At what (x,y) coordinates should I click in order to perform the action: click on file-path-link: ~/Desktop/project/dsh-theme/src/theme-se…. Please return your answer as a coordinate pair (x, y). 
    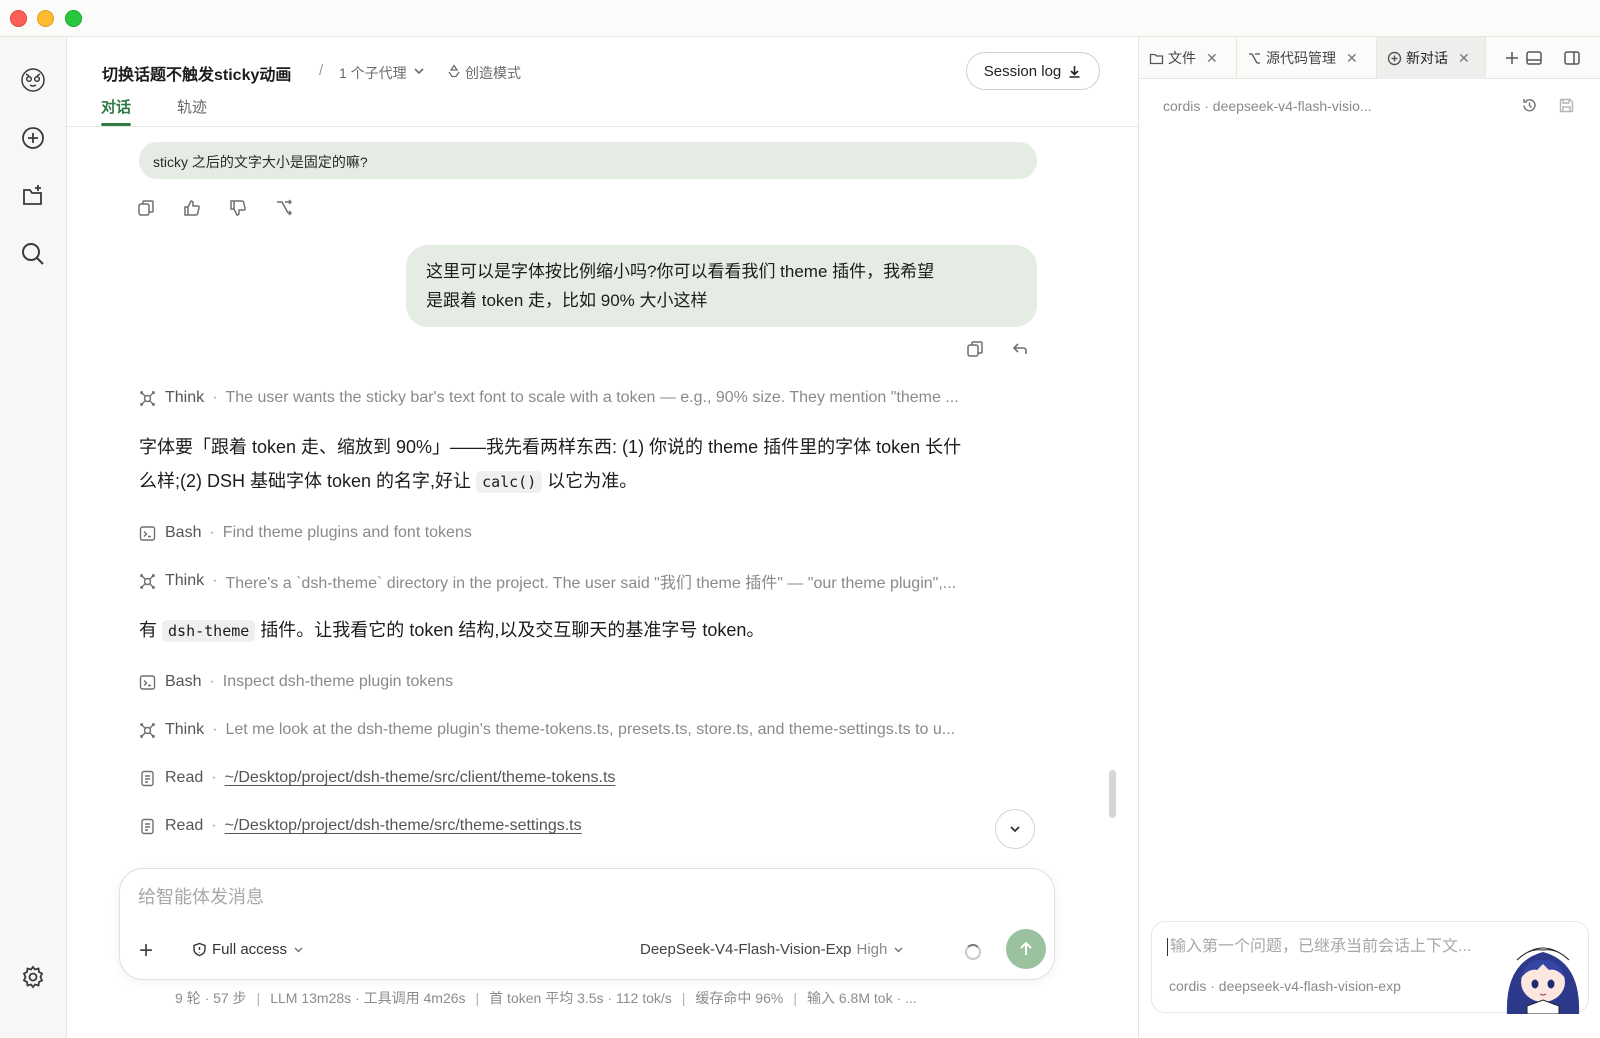
    Looking at the image, I should click on (403, 826).